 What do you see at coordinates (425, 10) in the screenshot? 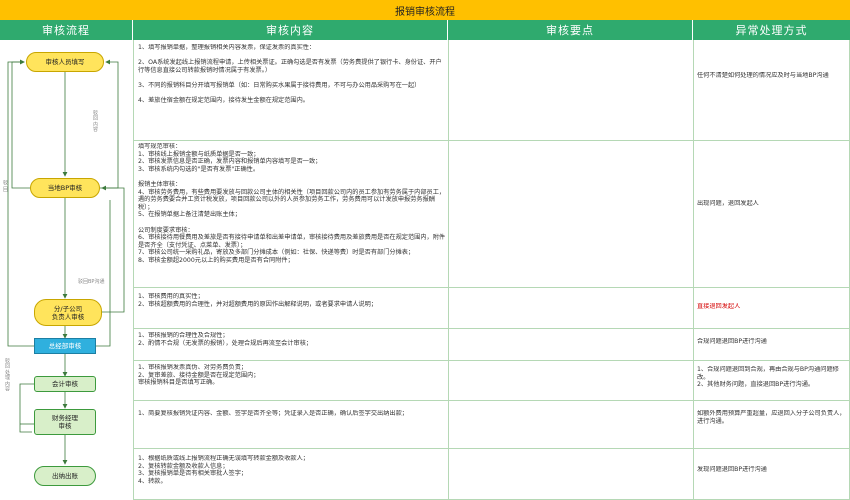
I see `sheet-title: 报销审核流程` at bounding box center [425, 10].